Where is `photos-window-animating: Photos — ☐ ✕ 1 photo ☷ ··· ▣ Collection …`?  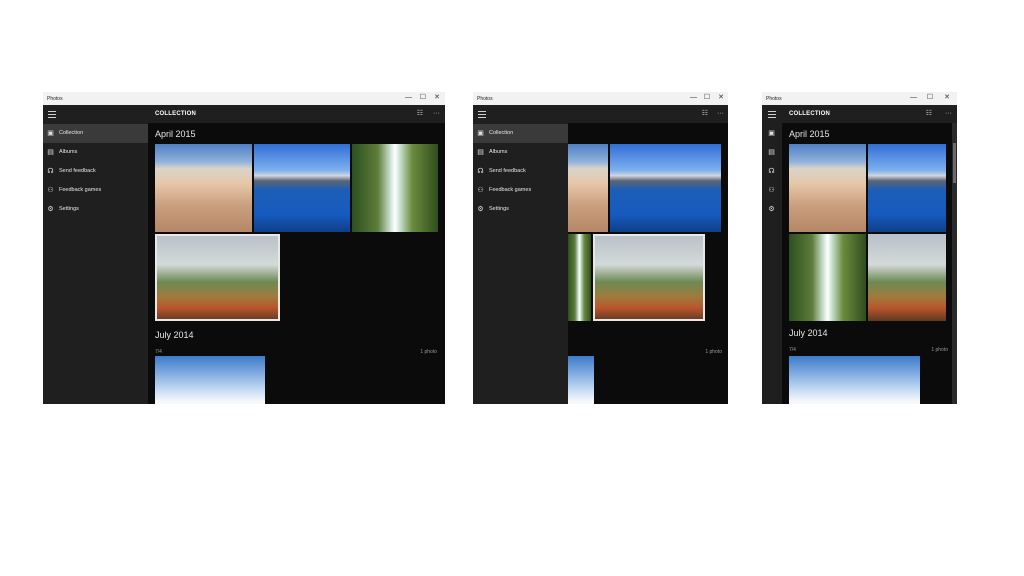
photos-window-animating: Photos — ☐ ✕ 1 photo ☷ ··· ▣ Collection … is located at coordinates (600, 248).